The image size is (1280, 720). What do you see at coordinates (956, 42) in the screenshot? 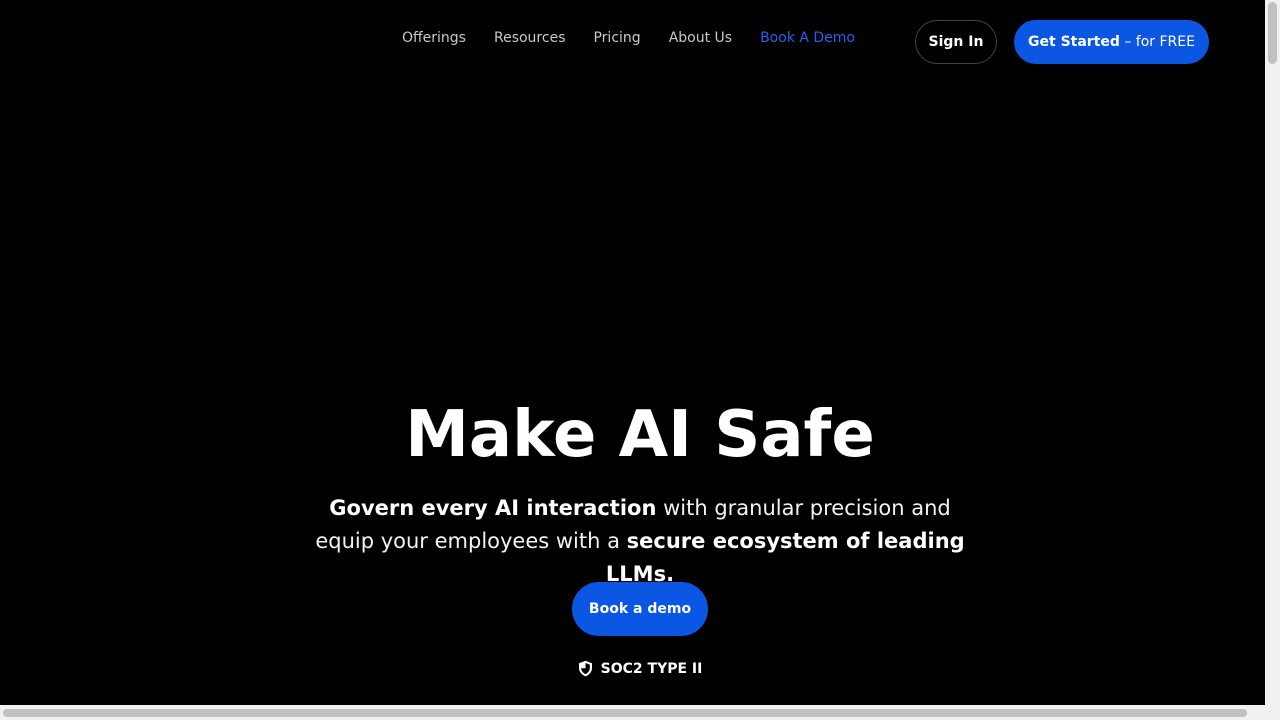
I see `sign-in-button: Sign In` at bounding box center [956, 42].